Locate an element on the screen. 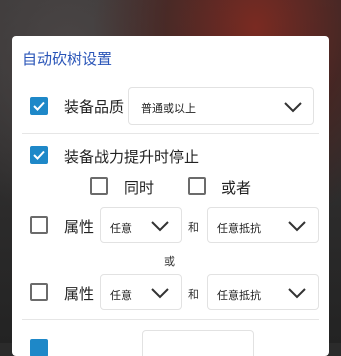  or-separator: 或 is located at coordinates (169, 261).